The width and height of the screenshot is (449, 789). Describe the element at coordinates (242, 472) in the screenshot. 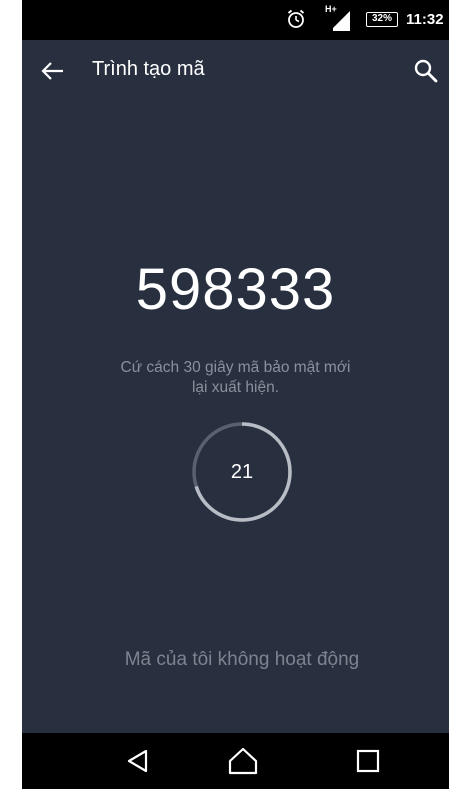

I see `countdown-value: 21` at that location.